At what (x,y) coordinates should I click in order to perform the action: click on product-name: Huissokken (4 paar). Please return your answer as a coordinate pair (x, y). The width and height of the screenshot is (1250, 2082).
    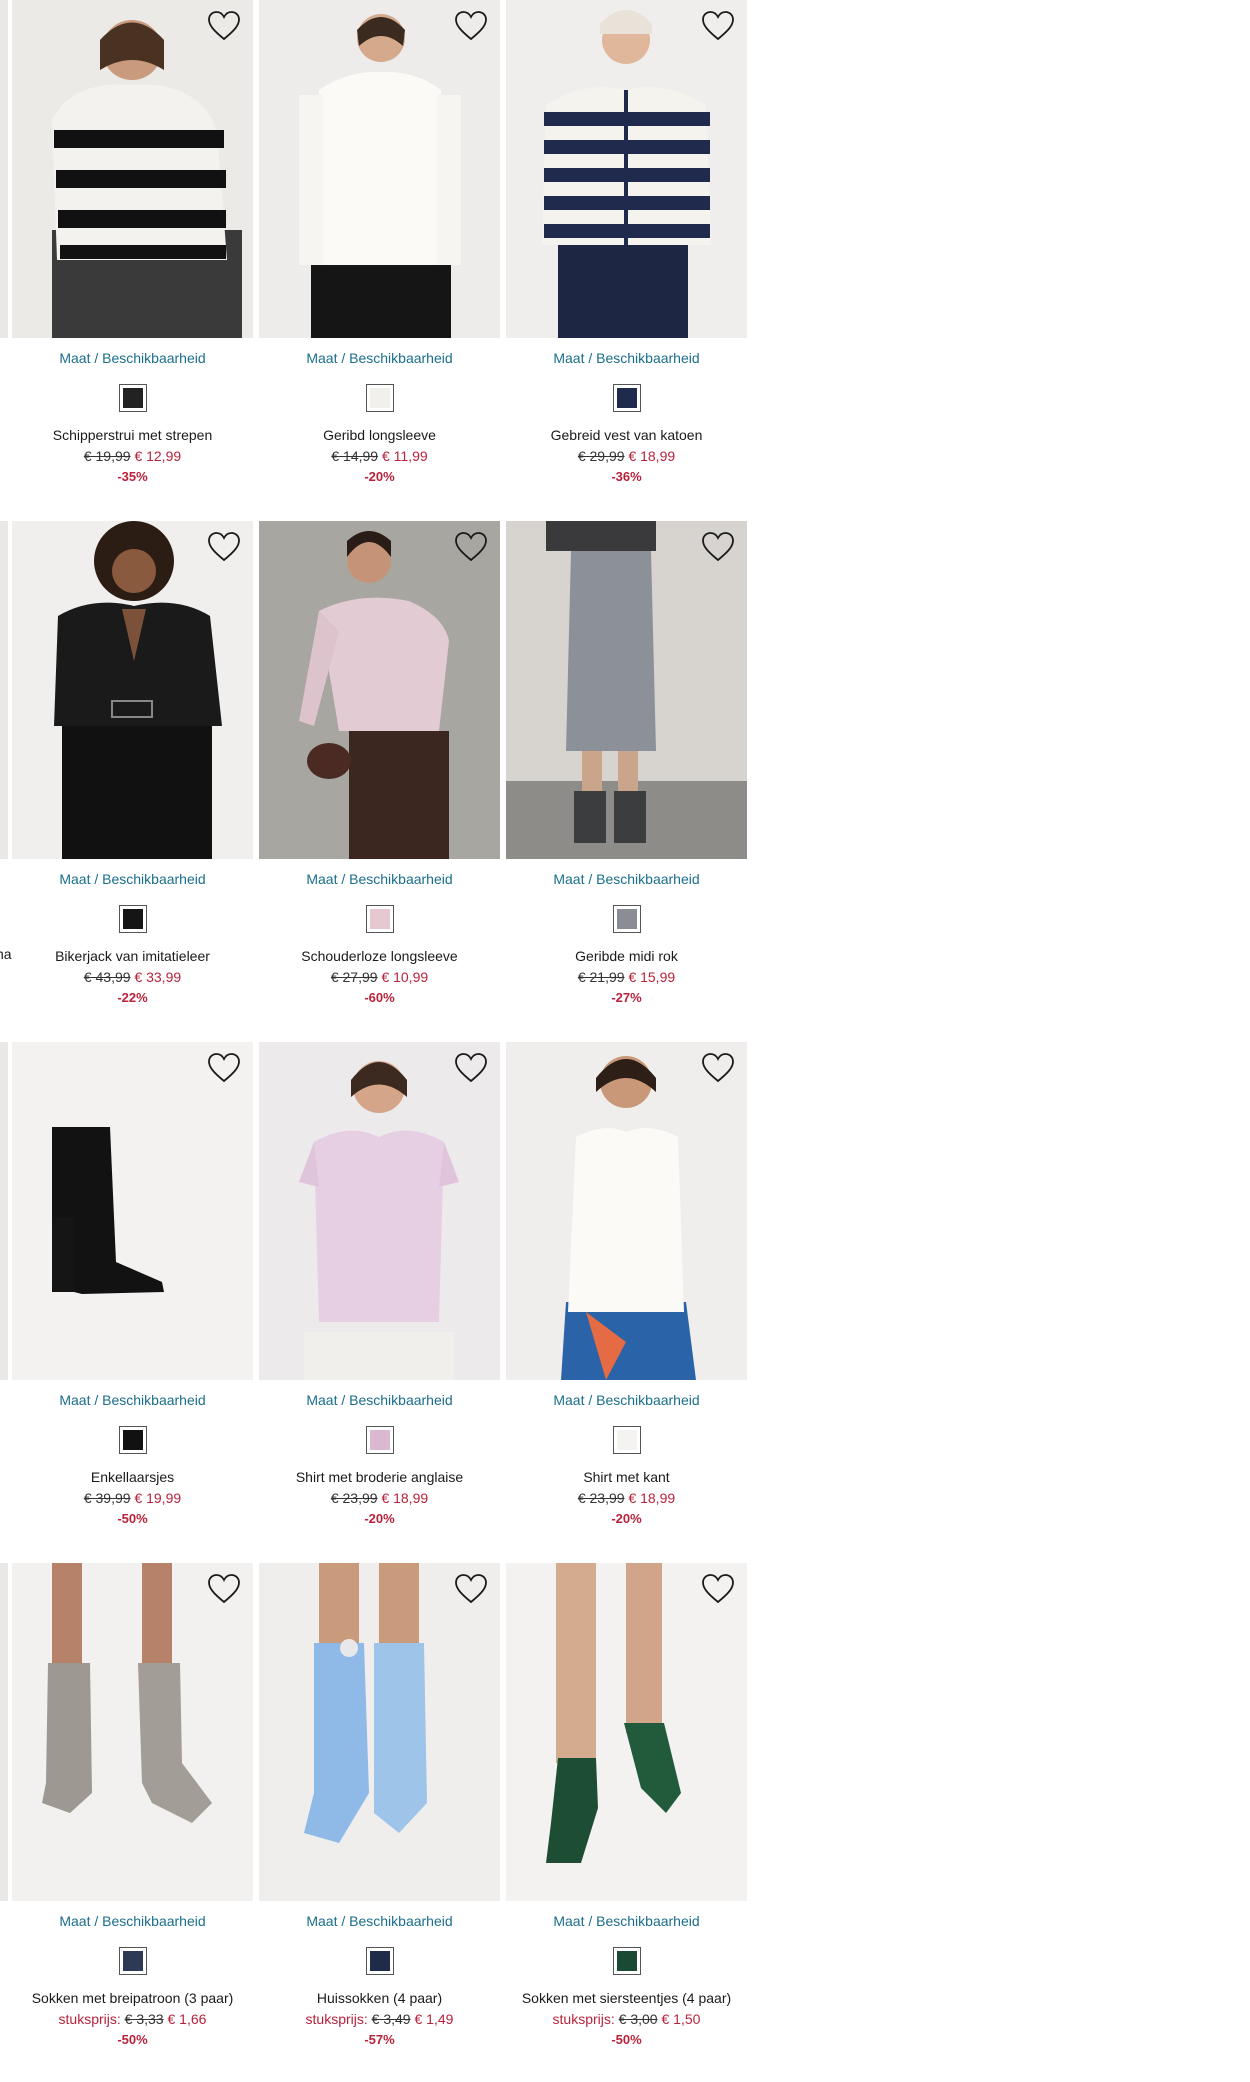
    Looking at the image, I should click on (379, 1999).